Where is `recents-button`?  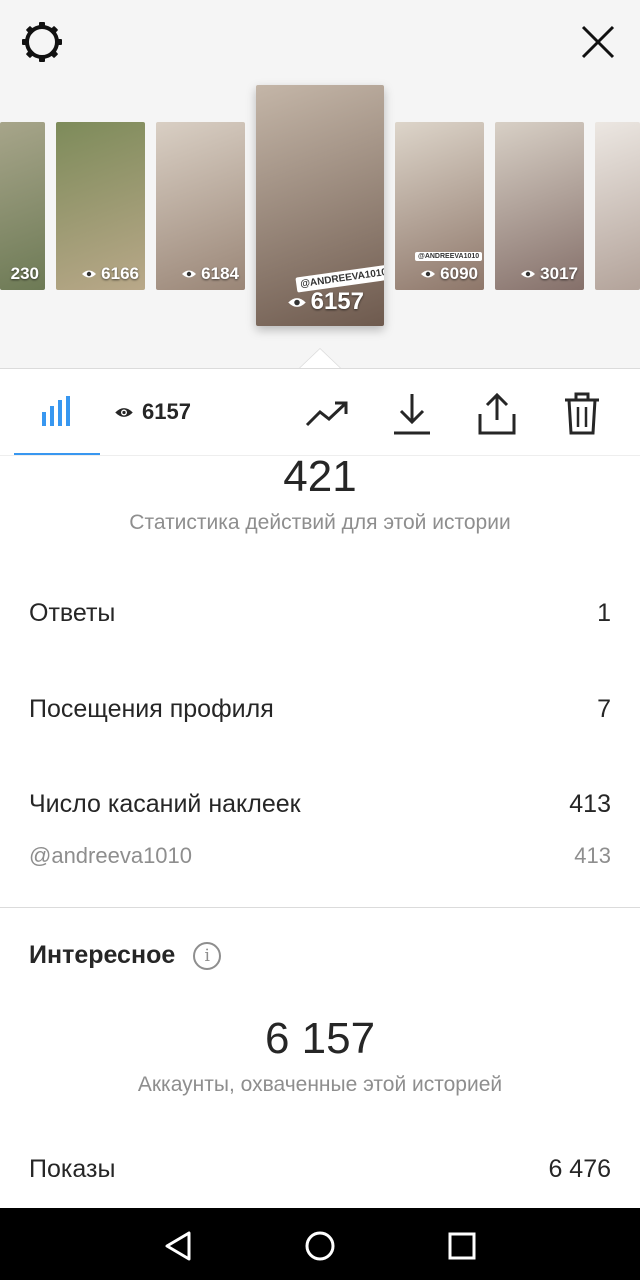 recents-button is located at coordinates (462, 1246).